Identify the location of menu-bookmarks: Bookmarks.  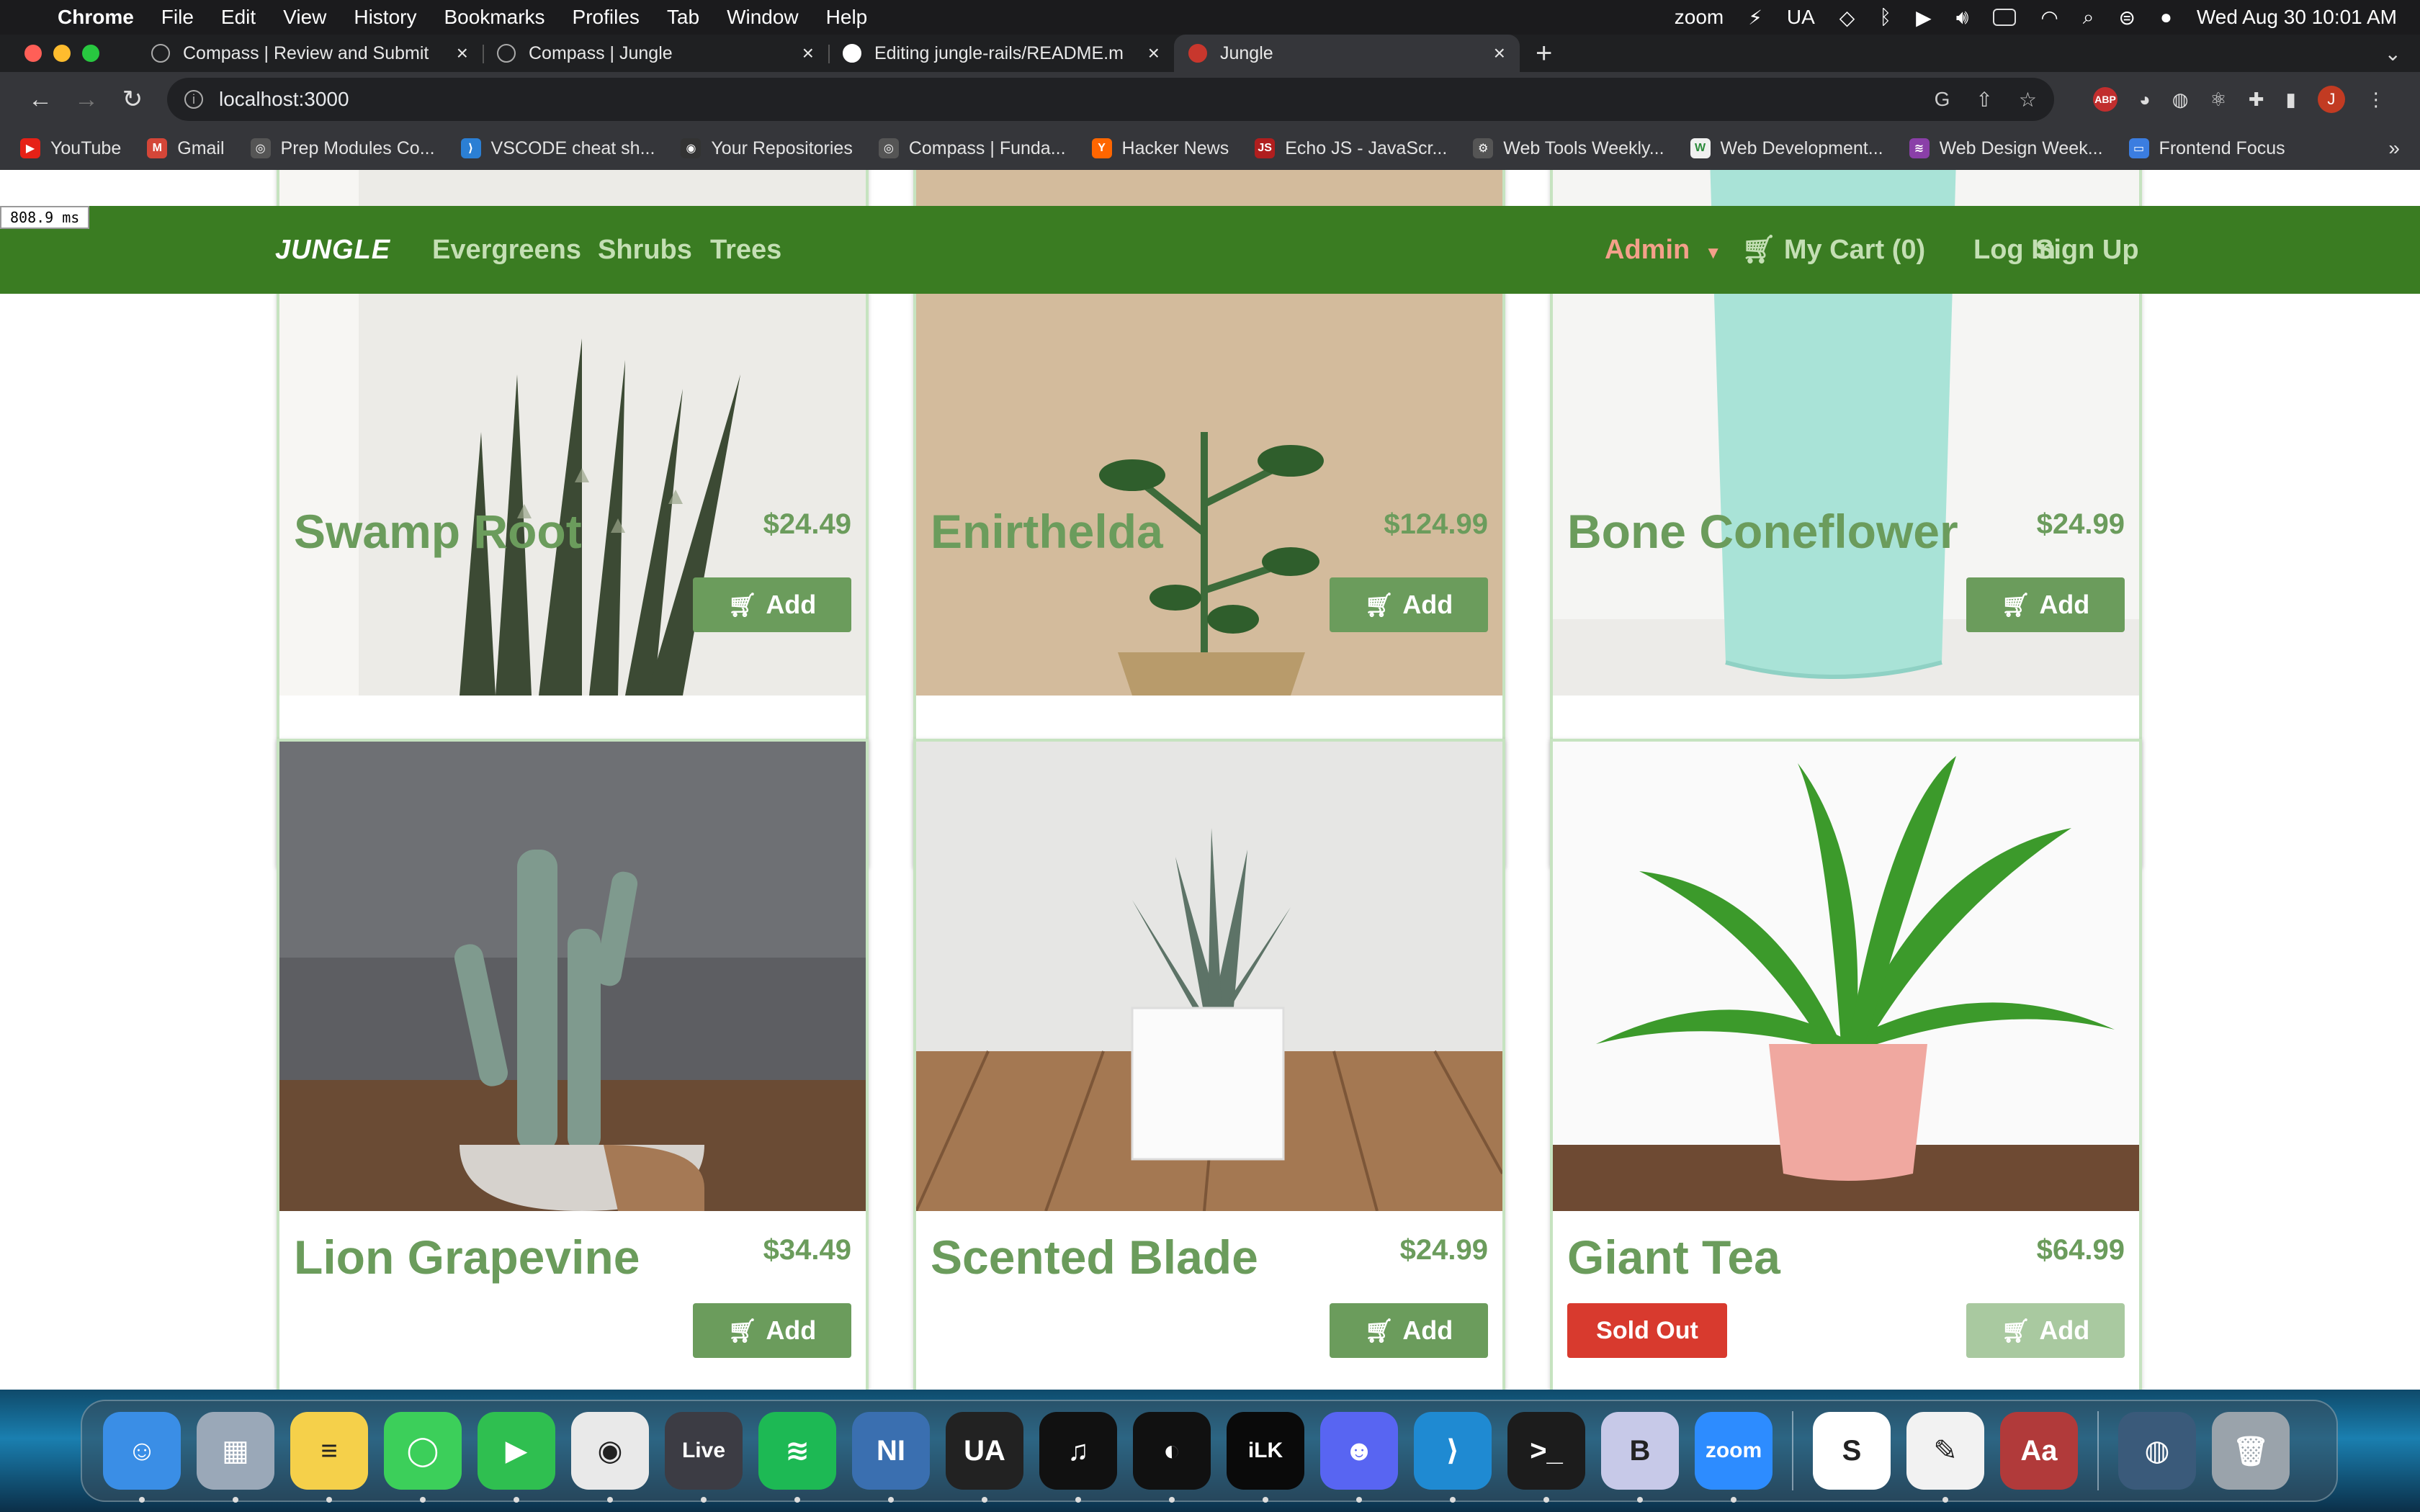
(494, 17).